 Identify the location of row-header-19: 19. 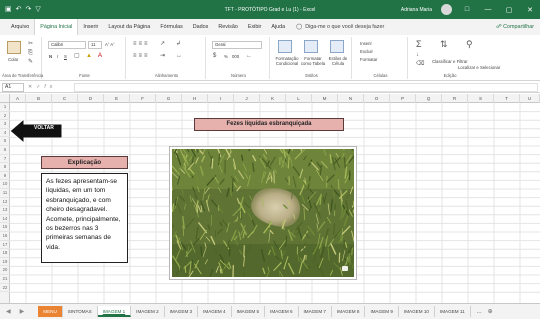
(5, 262).